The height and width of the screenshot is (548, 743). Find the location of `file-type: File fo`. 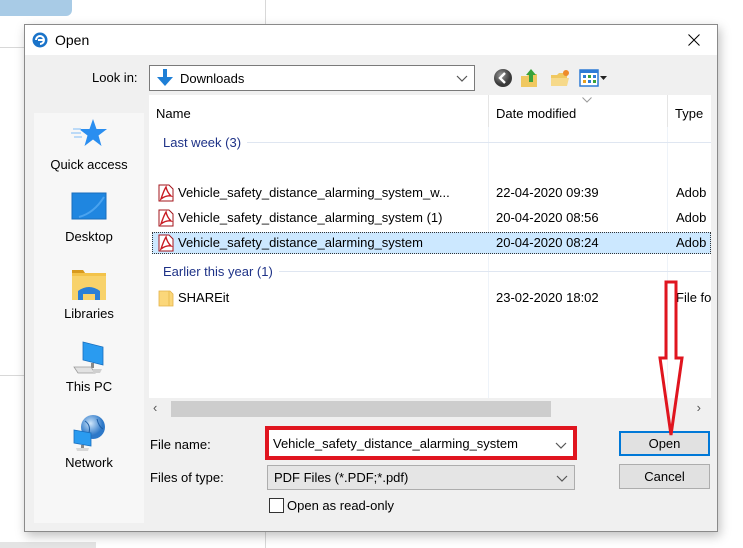

file-type: File fo is located at coordinates (693, 297).